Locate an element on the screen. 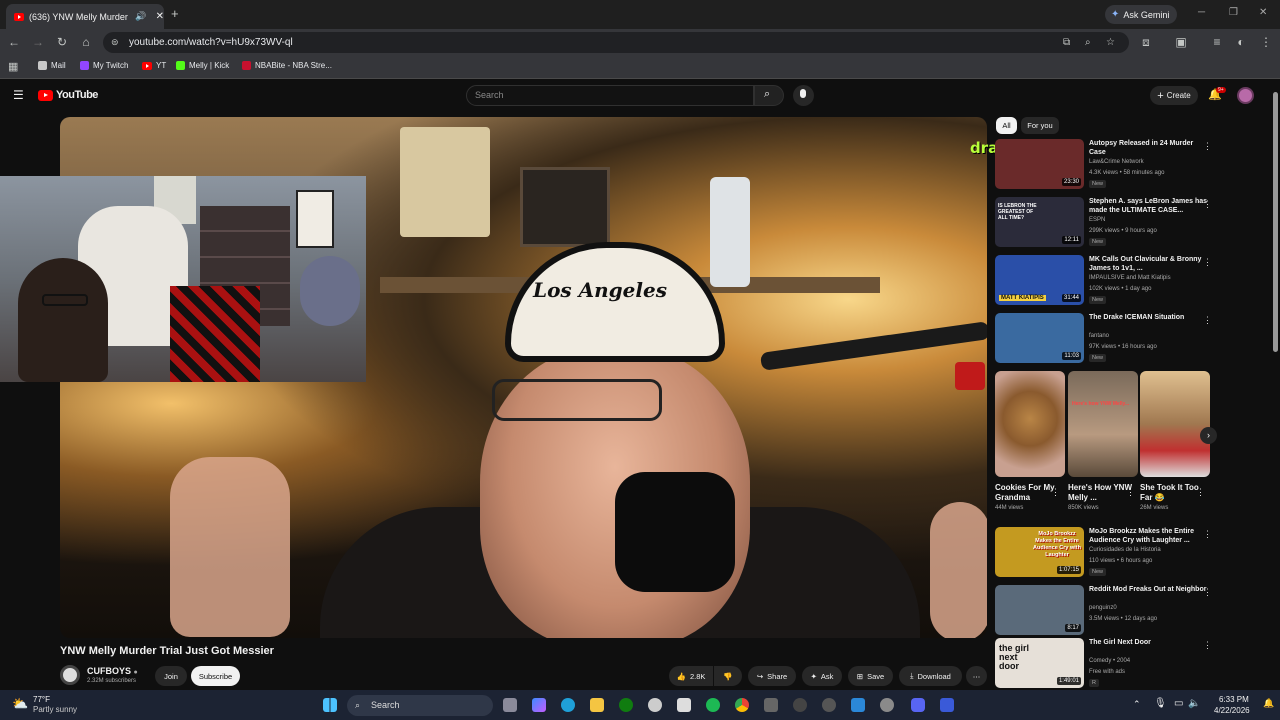 The width and height of the screenshot is (1280, 720). store-icon is located at coordinates (684, 705).